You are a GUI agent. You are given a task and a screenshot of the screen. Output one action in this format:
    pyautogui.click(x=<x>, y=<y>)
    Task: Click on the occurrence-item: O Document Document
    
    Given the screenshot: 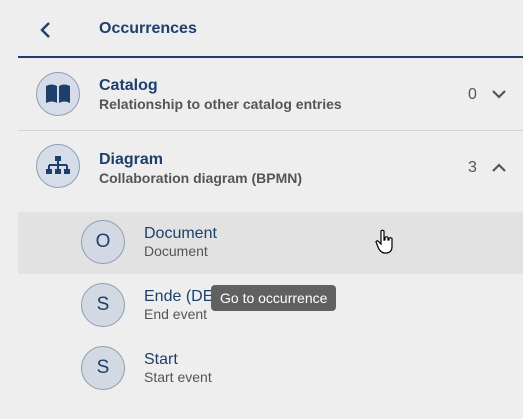 What is the action you would take?
    pyautogui.click(x=270, y=243)
    